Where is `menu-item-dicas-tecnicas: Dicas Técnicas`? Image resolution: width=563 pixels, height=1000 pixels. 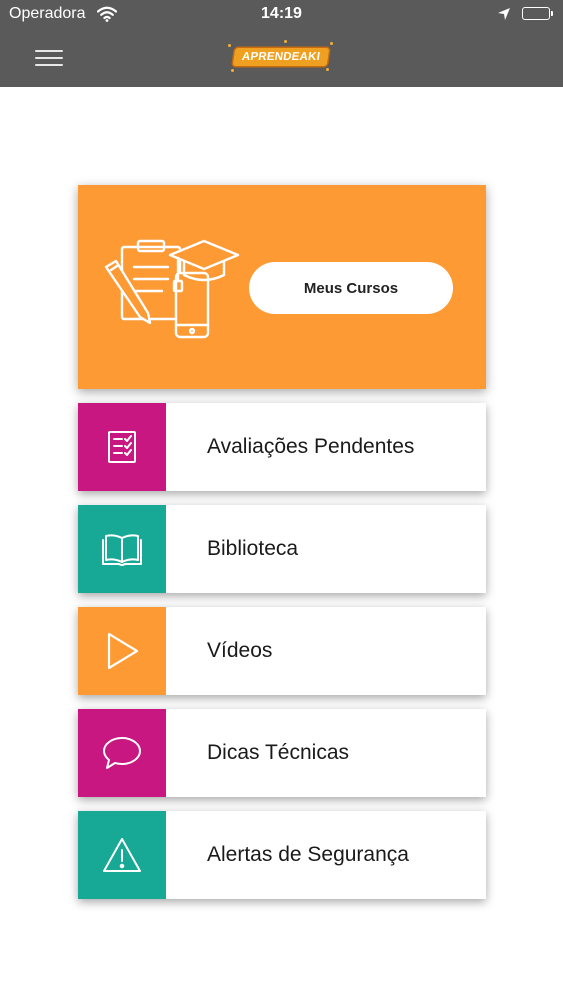
menu-item-dicas-tecnicas: Dicas Técnicas is located at coordinates (282, 753).